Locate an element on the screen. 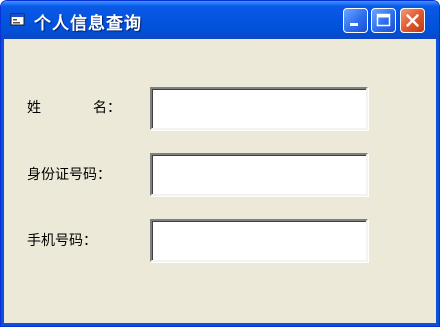 This screenshot has height=327, width=440. window-title: 个人信息查询 is located at coordinates (88, 24).